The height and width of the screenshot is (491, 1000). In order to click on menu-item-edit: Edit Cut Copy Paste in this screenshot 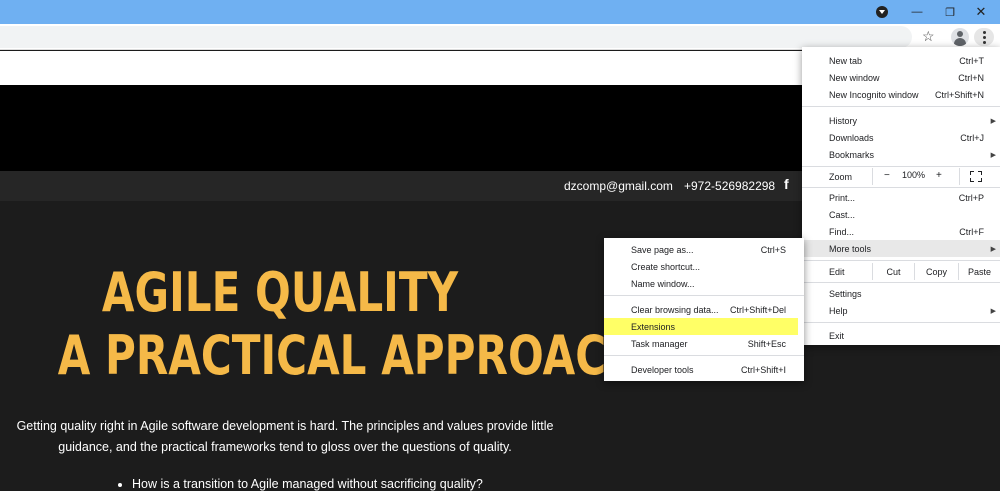, I will do `click(901, 271)`.